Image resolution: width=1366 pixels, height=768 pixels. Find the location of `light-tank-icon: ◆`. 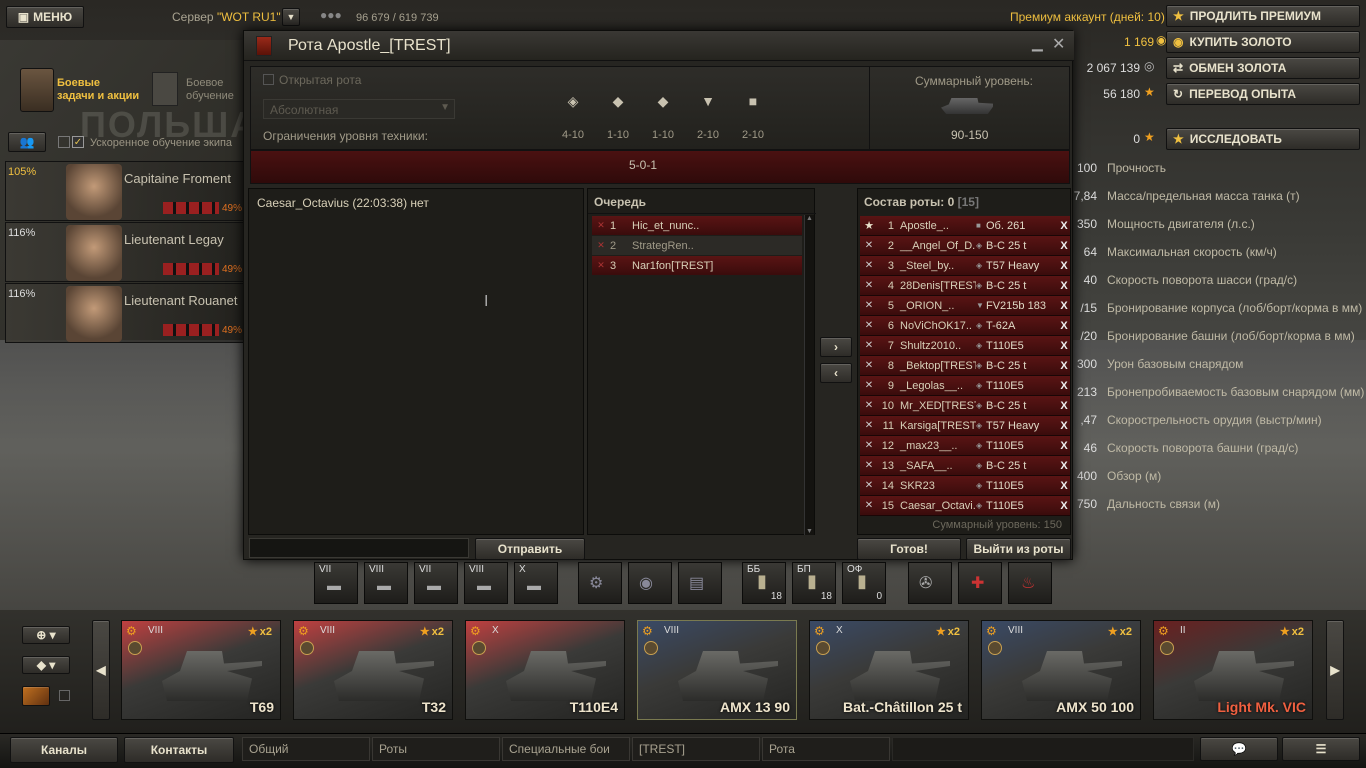

light-tank-icon: ◆ is located at coordinates (663, 101).